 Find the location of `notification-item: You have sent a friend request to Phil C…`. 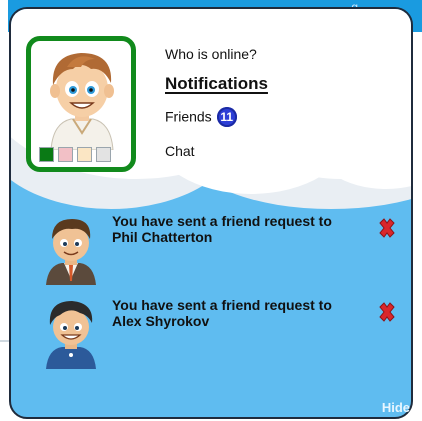

notification-item: You have sent a friend request to Phil C… is located at coordinates (220, 249).